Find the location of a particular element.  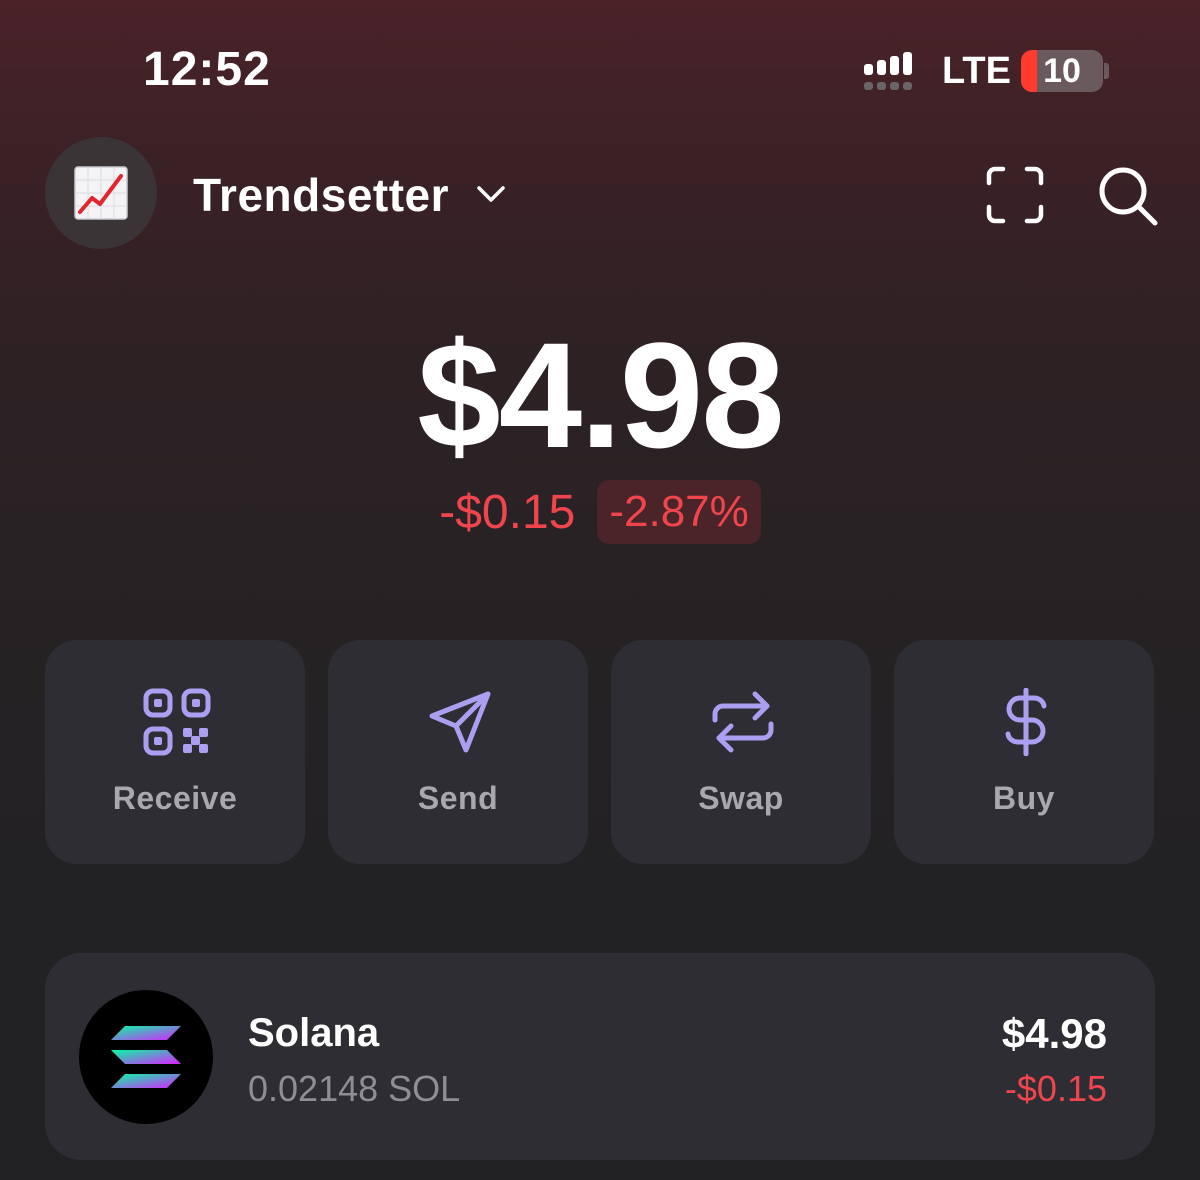

battery-level: 10 is located at coordinates (1062, 71).